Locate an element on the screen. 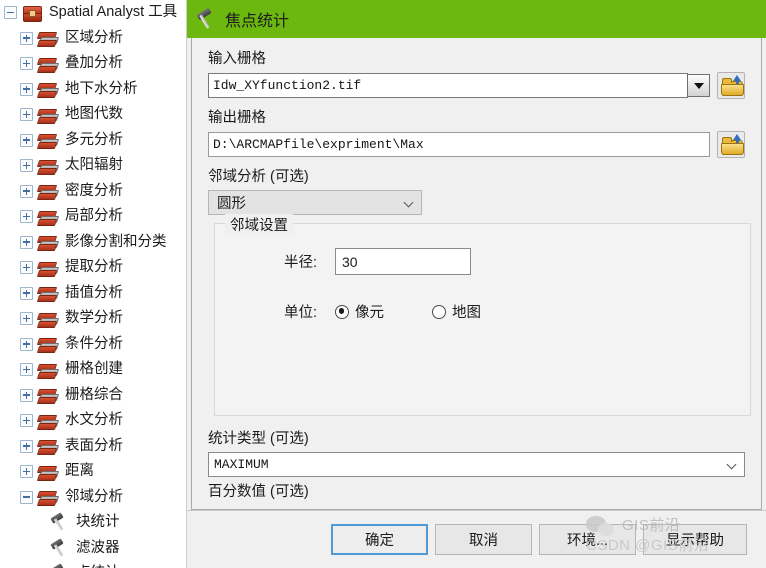 Image resolution: width=766 pixels, height=568 pixels. tree-item-label: 太阳辐射 is located at coordinates (94, 165).